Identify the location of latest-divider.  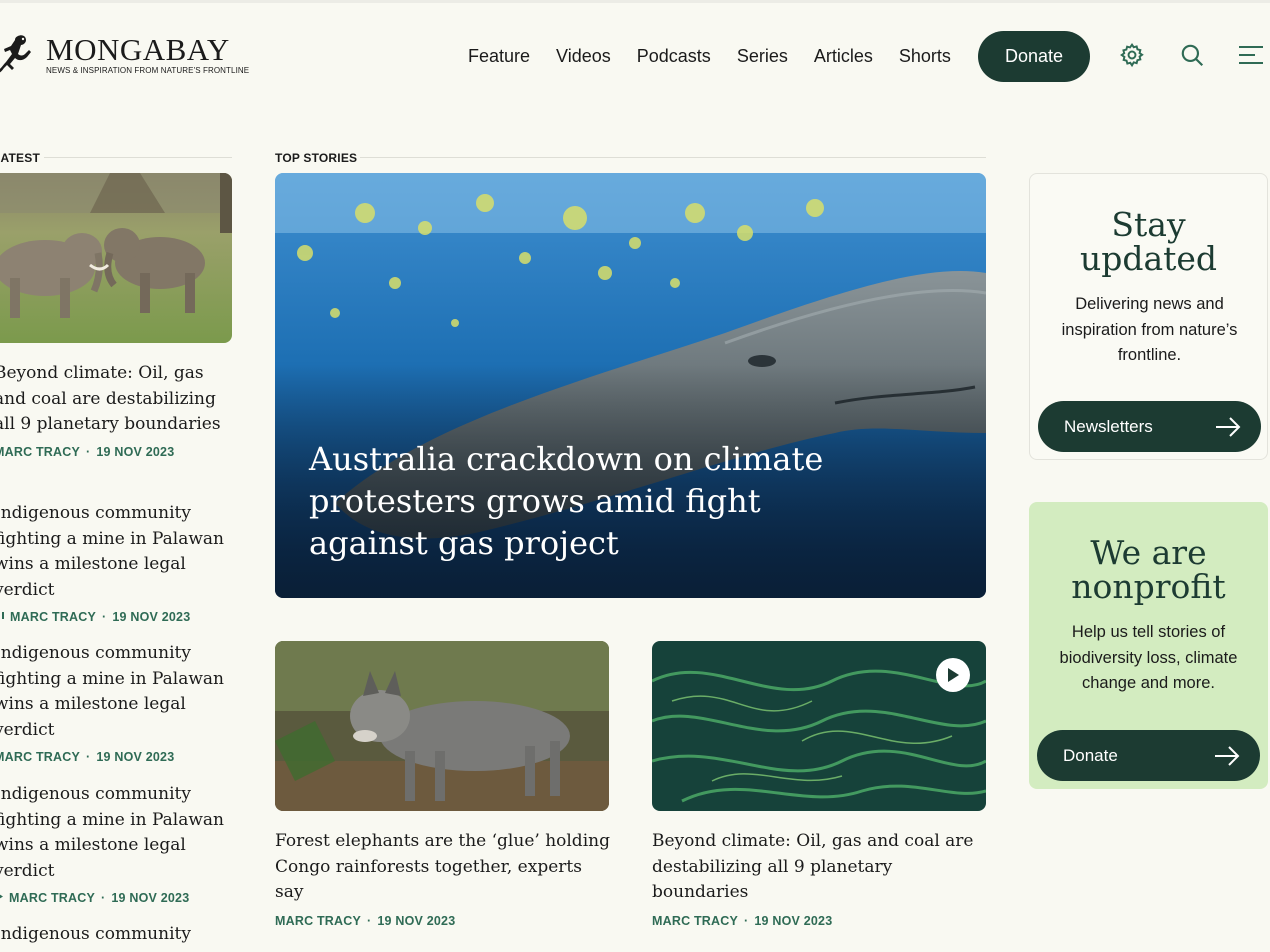
(138, 157).